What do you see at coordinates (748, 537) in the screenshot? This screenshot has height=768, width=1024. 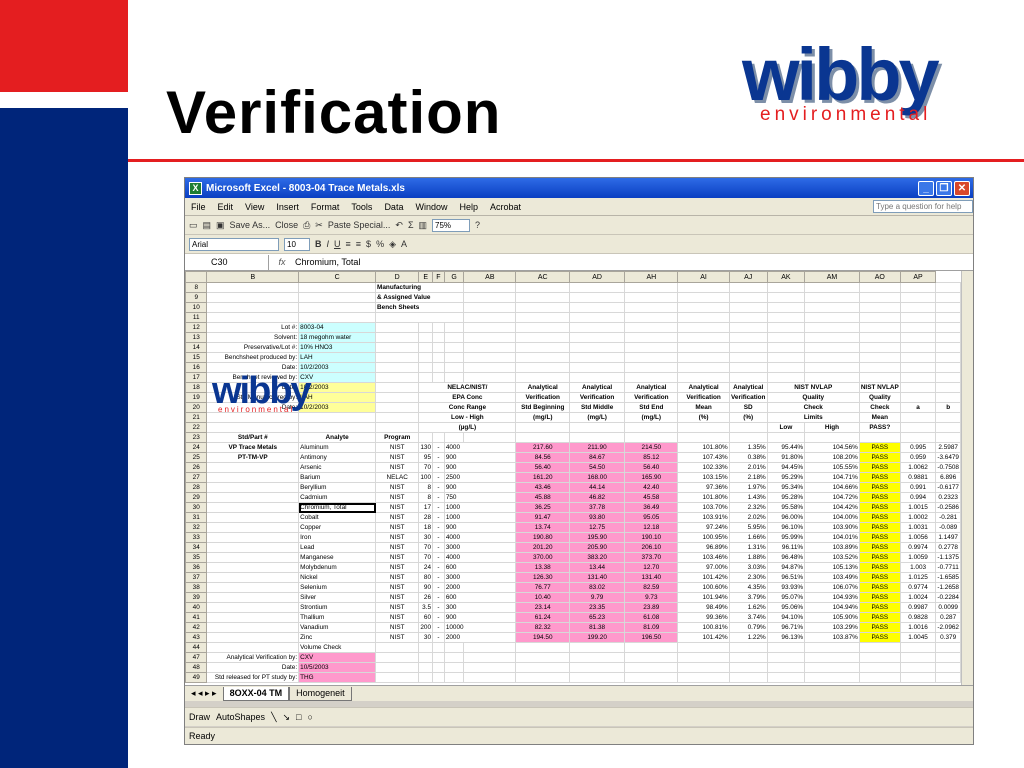 I see `ai-cell: 1.66%` at bounding box center [748, 537].